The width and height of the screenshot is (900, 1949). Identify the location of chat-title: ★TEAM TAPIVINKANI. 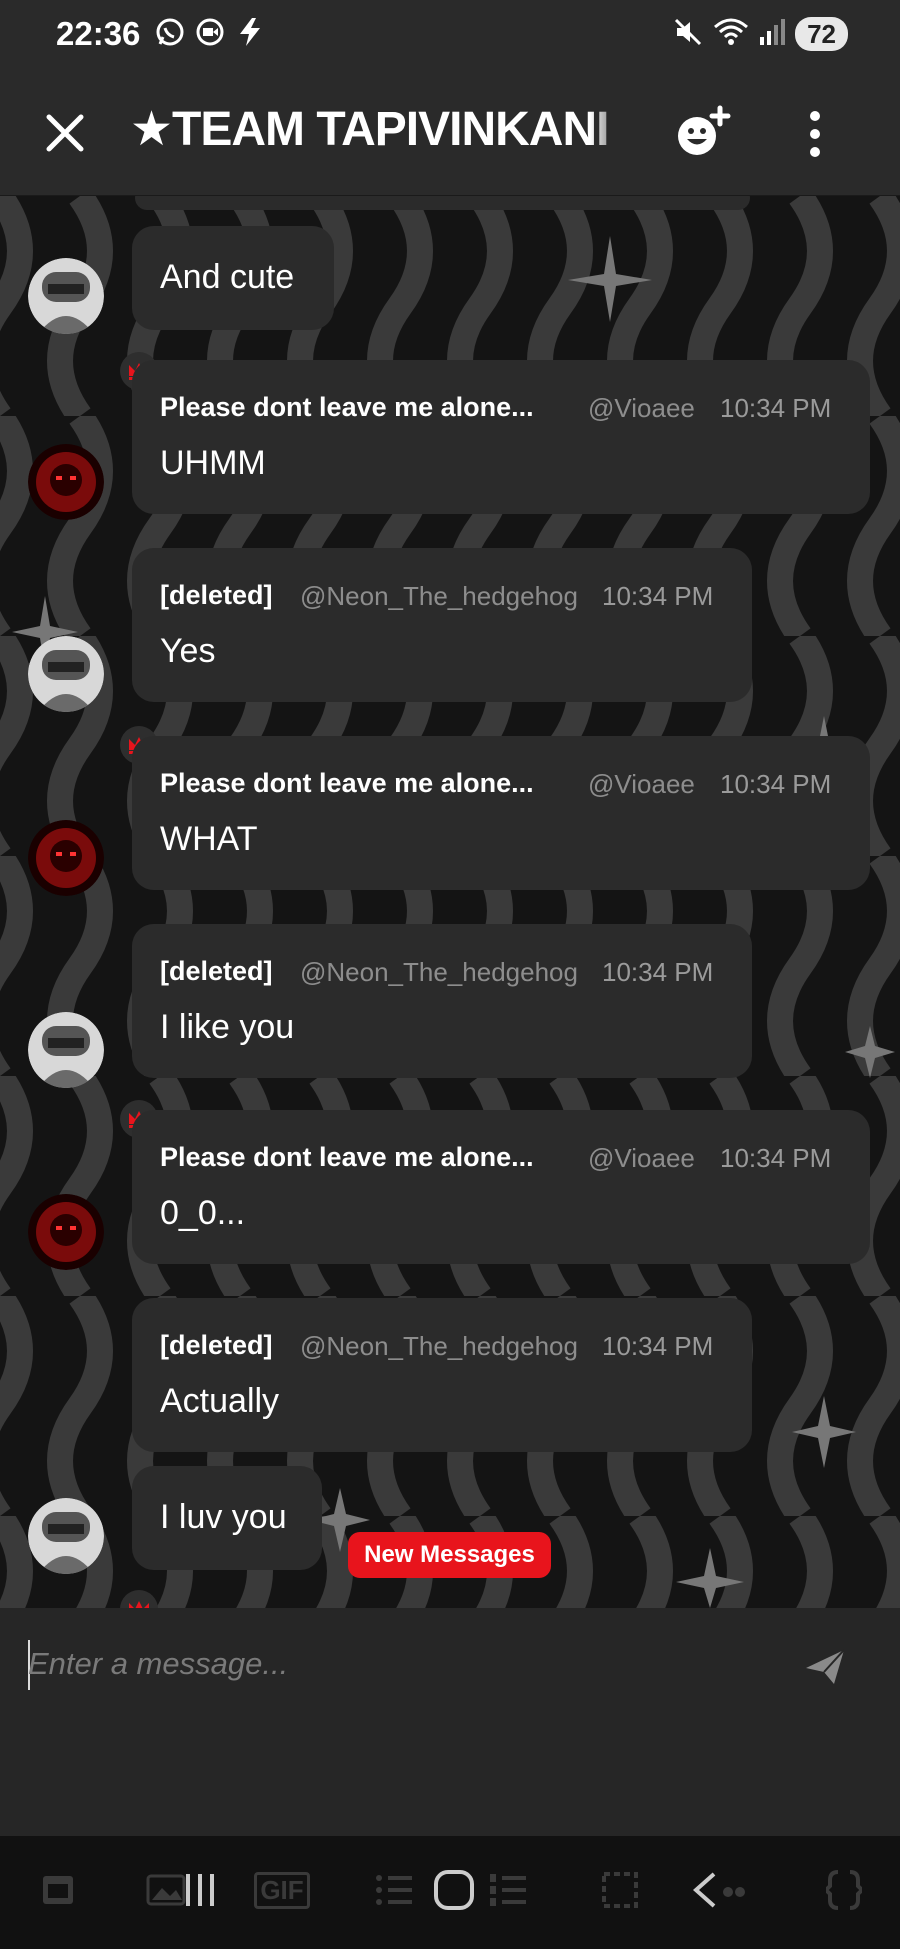
(380, 131).